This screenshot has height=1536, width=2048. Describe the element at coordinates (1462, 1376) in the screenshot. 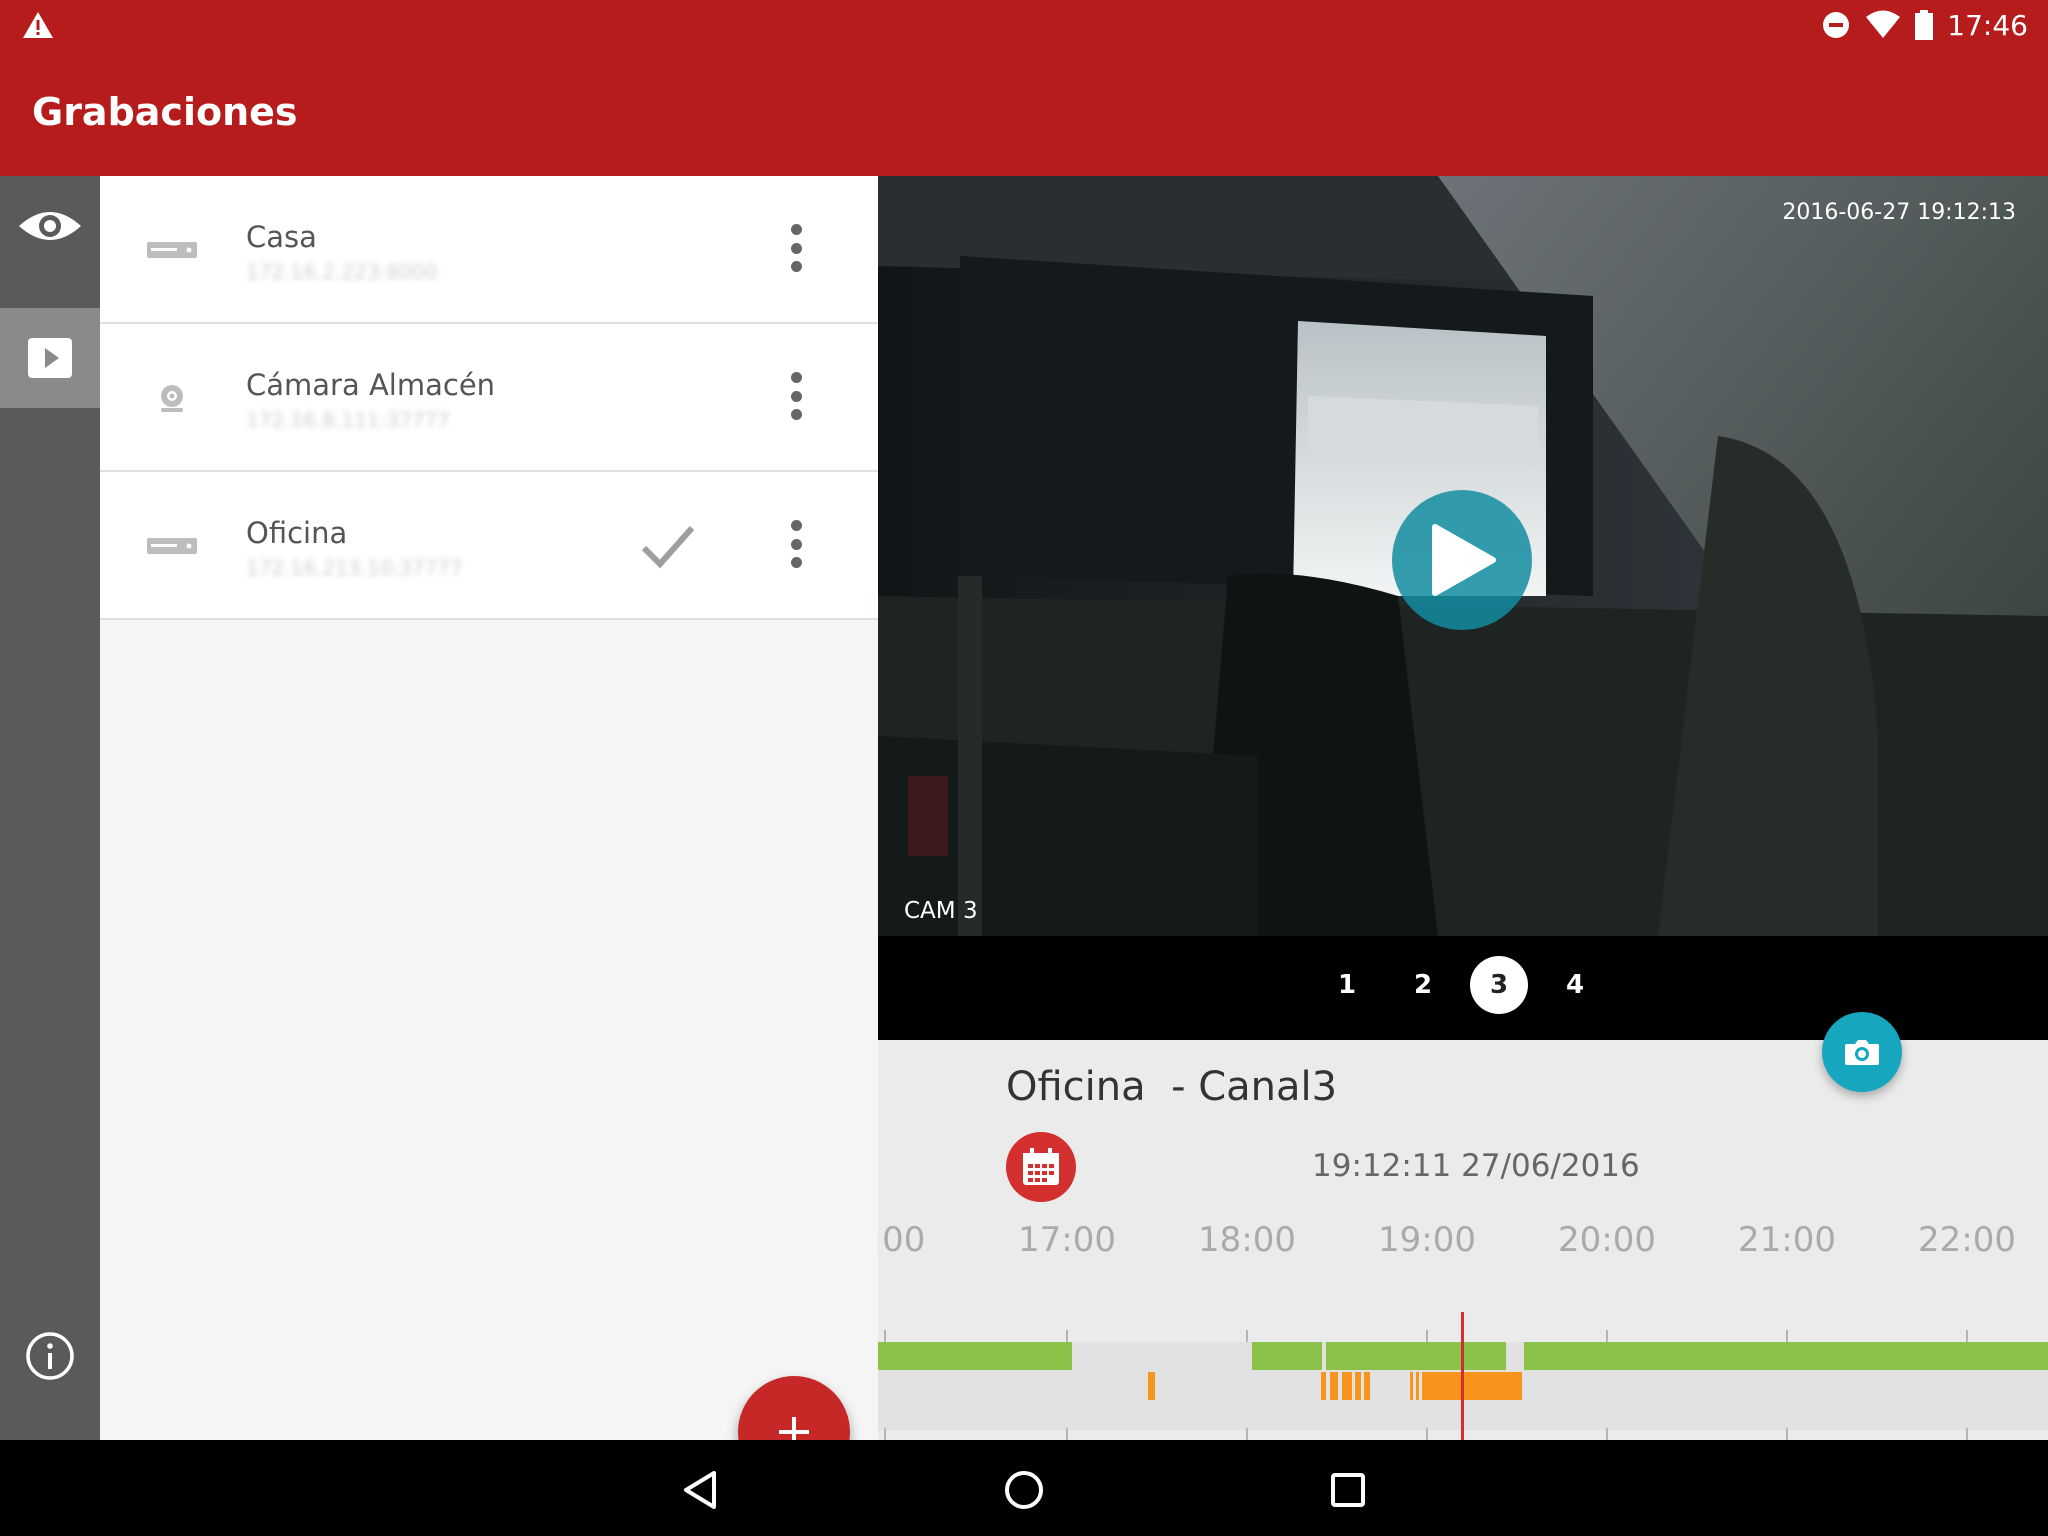

I see `playback-cursor` at that location.